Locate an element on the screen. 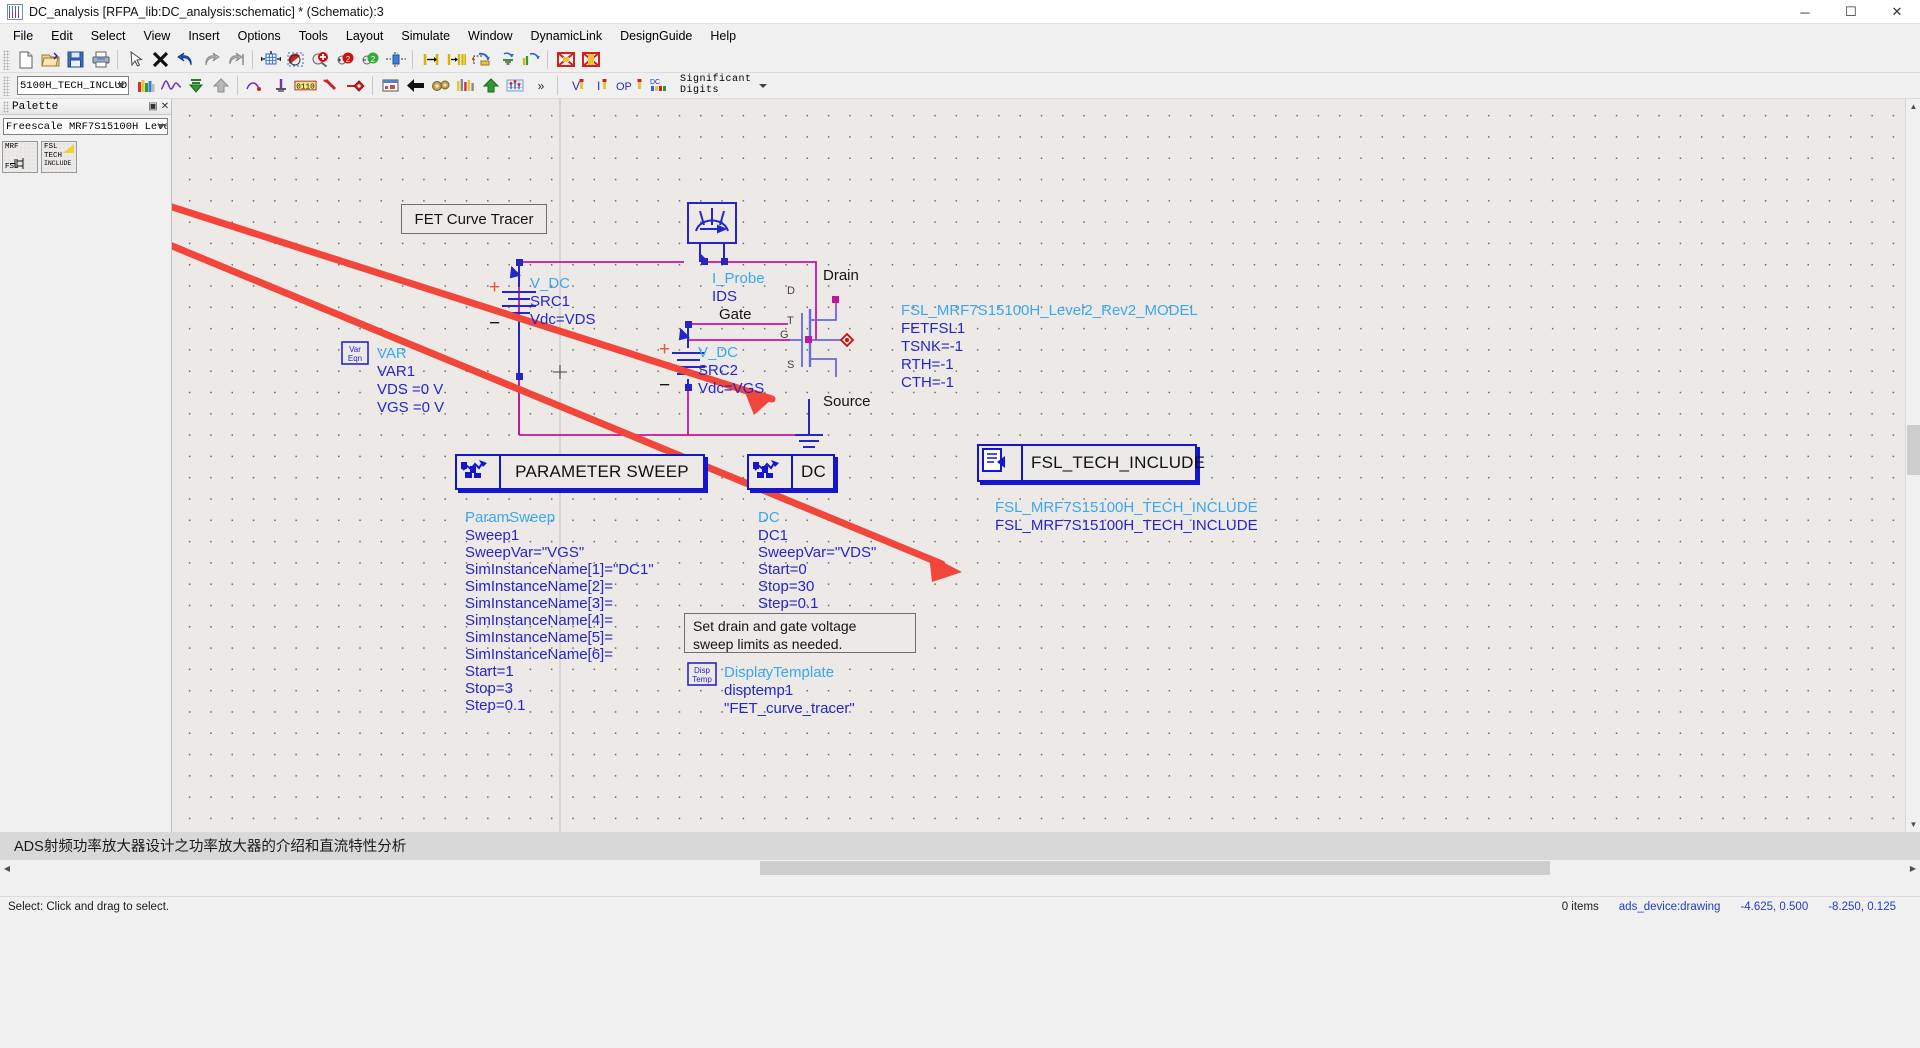 Image resolution: width=1920 pixels, height=1048 pixels. drain-label: Drain is located at coordinates (841, 275).